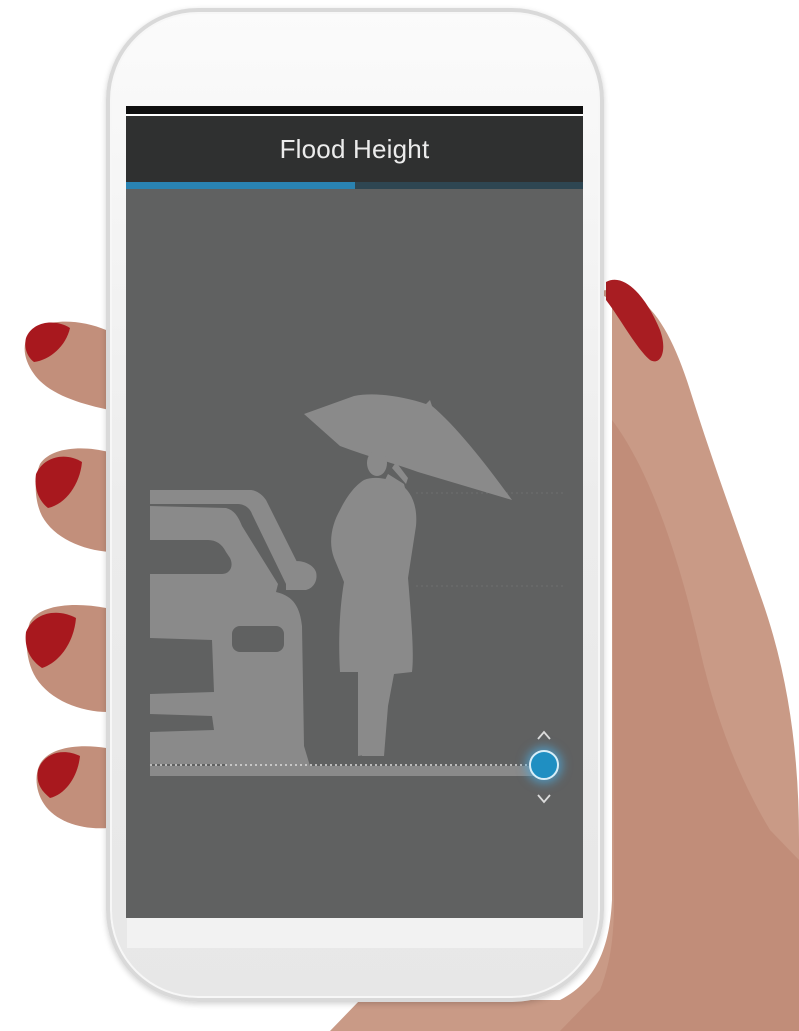  Describe the element at coordinates (544, 799) in the screenshot. I see `chevron-down-icon` at that location.